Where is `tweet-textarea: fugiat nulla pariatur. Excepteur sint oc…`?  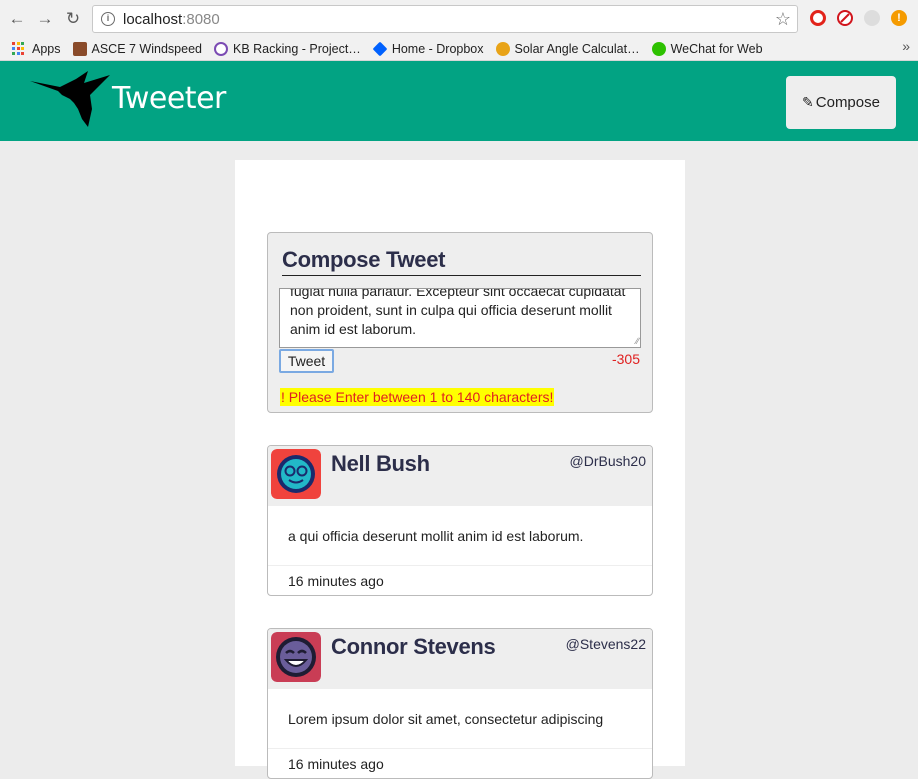
tweet-textarea: fugiat nulla pariatur. Excepteur sint oc… is located at coordinates (460, 318).